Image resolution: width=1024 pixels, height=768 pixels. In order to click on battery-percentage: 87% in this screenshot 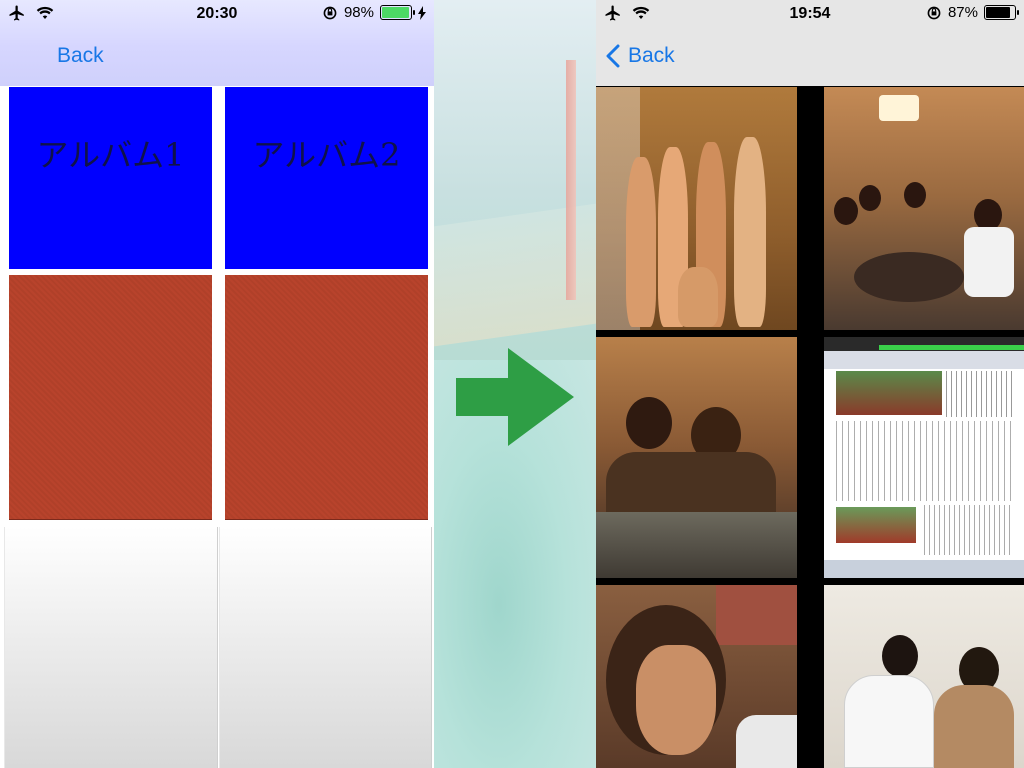, I will do `click(962, 12)`.